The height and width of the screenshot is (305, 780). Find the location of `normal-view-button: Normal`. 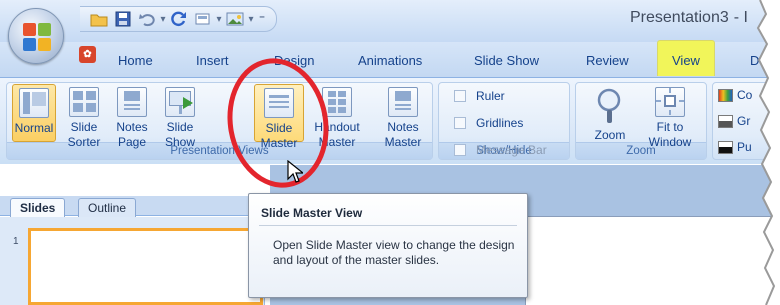

normal-view-button: Normal is located at coordinates (34, 113).